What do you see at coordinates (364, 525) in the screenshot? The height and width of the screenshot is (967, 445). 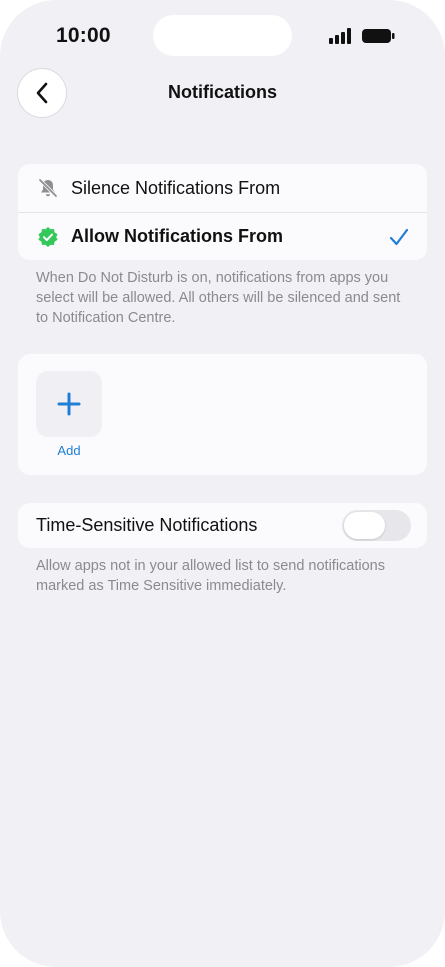 I see `toggle-knob` at bounding box center [364, 525].